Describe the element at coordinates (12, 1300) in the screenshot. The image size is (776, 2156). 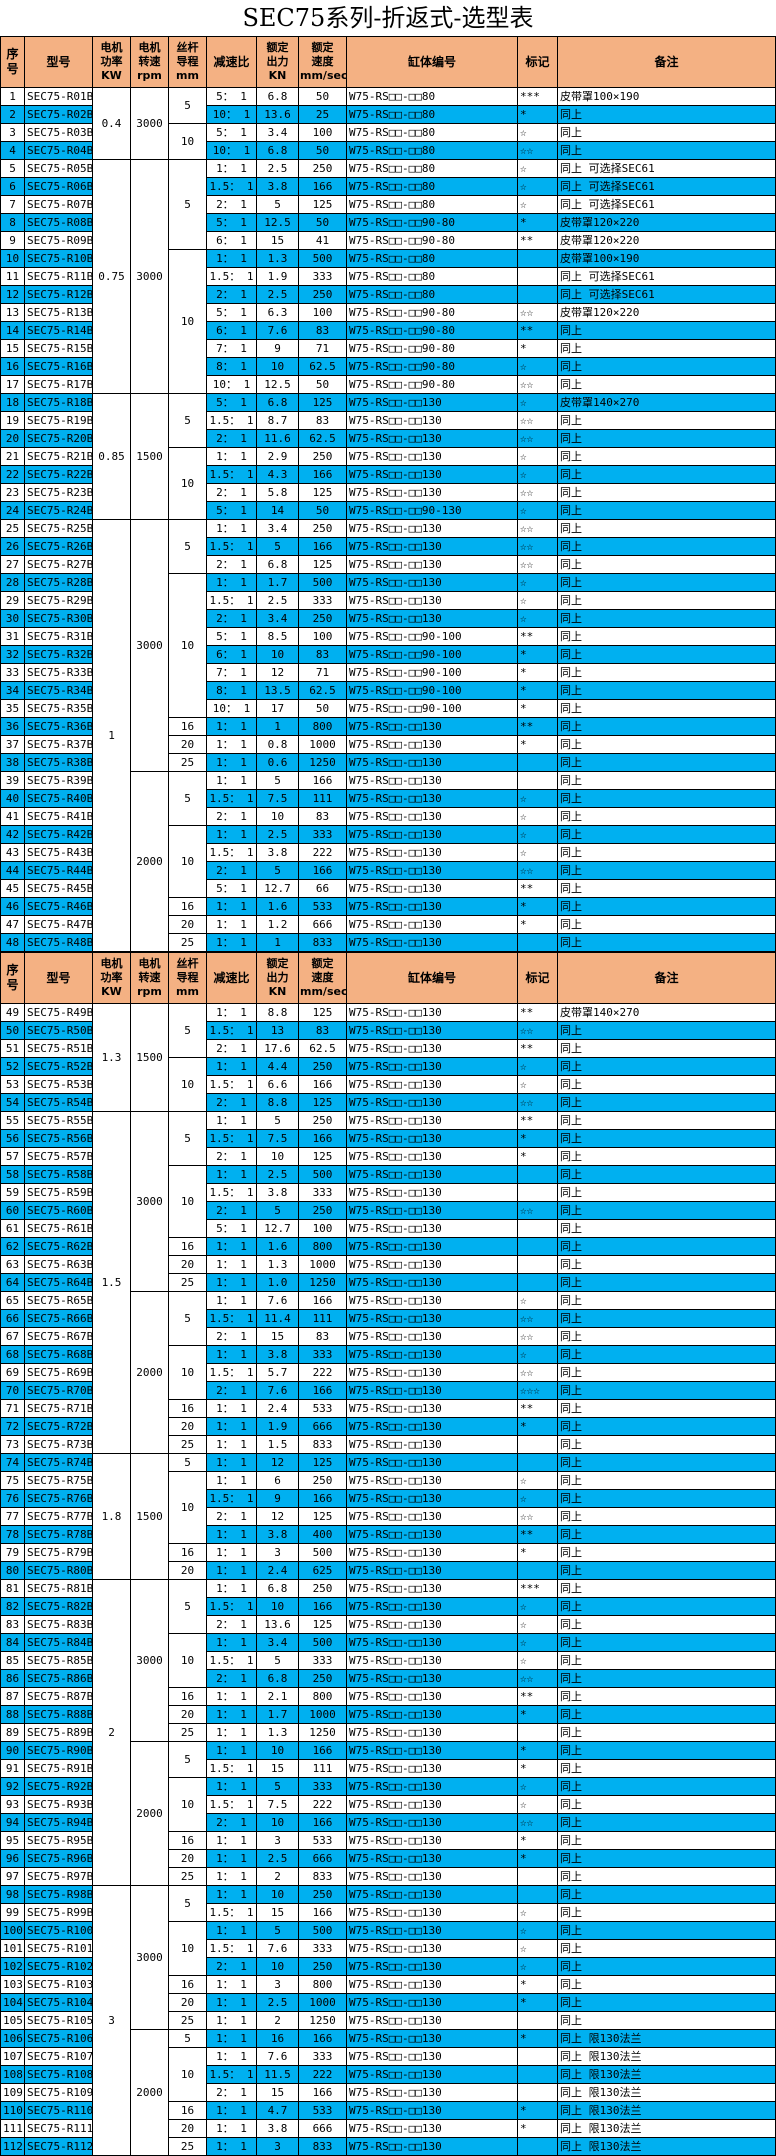
I see `row-number: 65` at that location.